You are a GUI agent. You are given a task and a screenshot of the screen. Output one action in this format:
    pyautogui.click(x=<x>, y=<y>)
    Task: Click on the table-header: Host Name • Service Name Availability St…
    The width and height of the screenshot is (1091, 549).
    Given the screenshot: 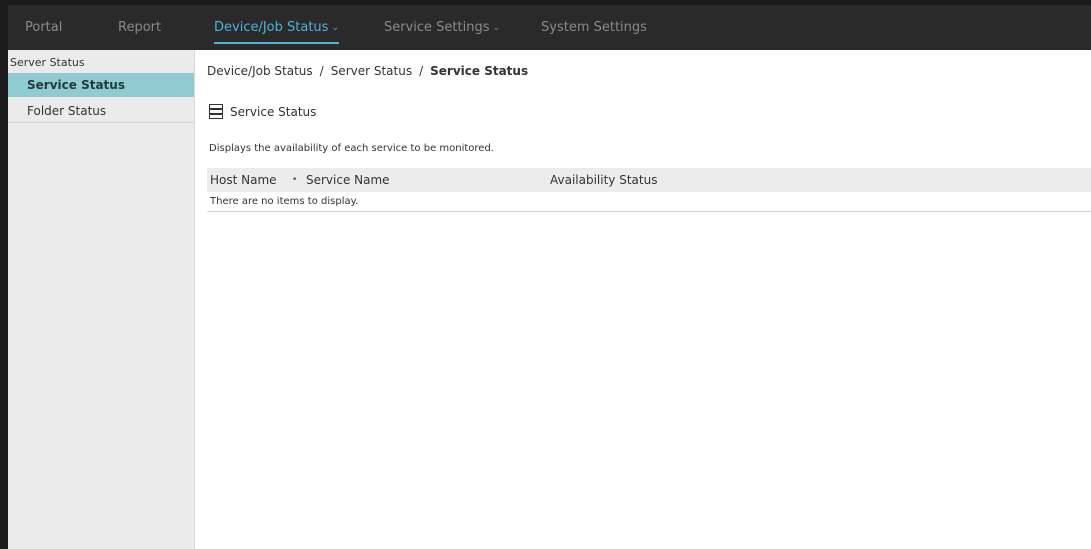 What is the action you would take?
    pyautogui.click(x=649, y=180)
    